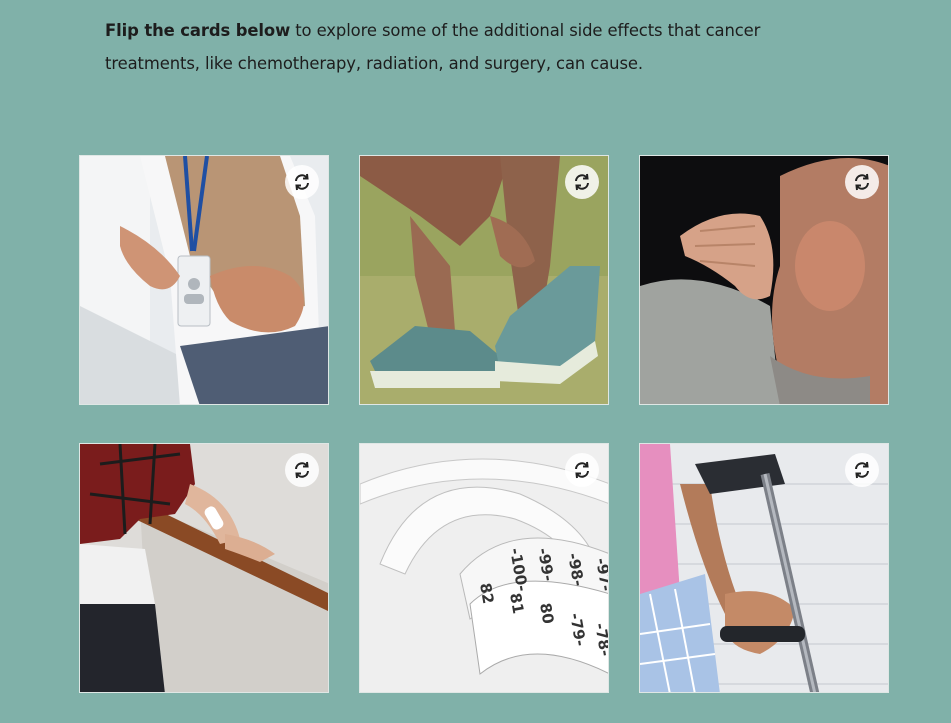 The image size is (951, 723). I want to click on card-measuring-tape: -100- -99- -98- -97- 82 81 80 -79- -78-, so click(484, 568).